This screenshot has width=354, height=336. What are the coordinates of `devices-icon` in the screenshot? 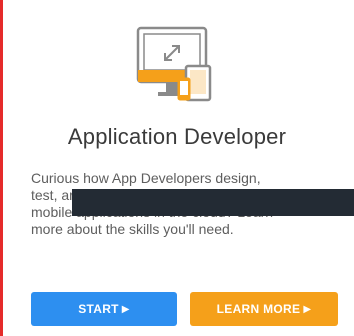 It's located at (175, 65).